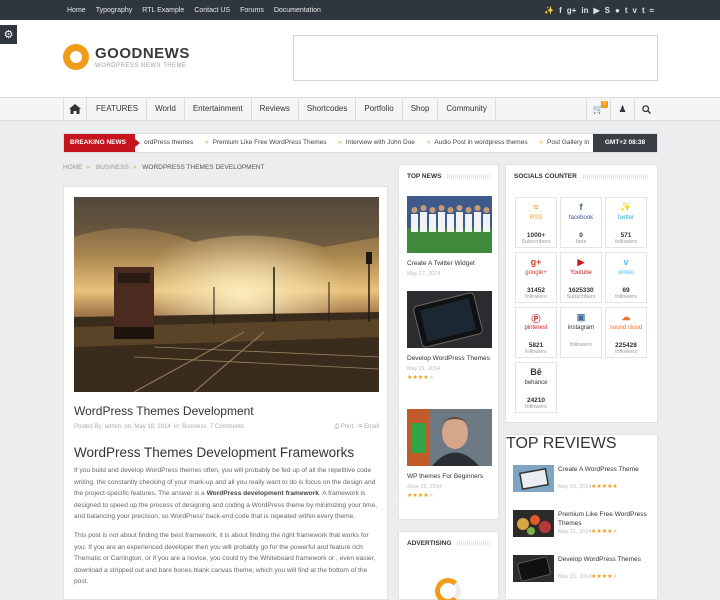  I want to click on review-title: Create A WordPress Theme, so click(603, 469).